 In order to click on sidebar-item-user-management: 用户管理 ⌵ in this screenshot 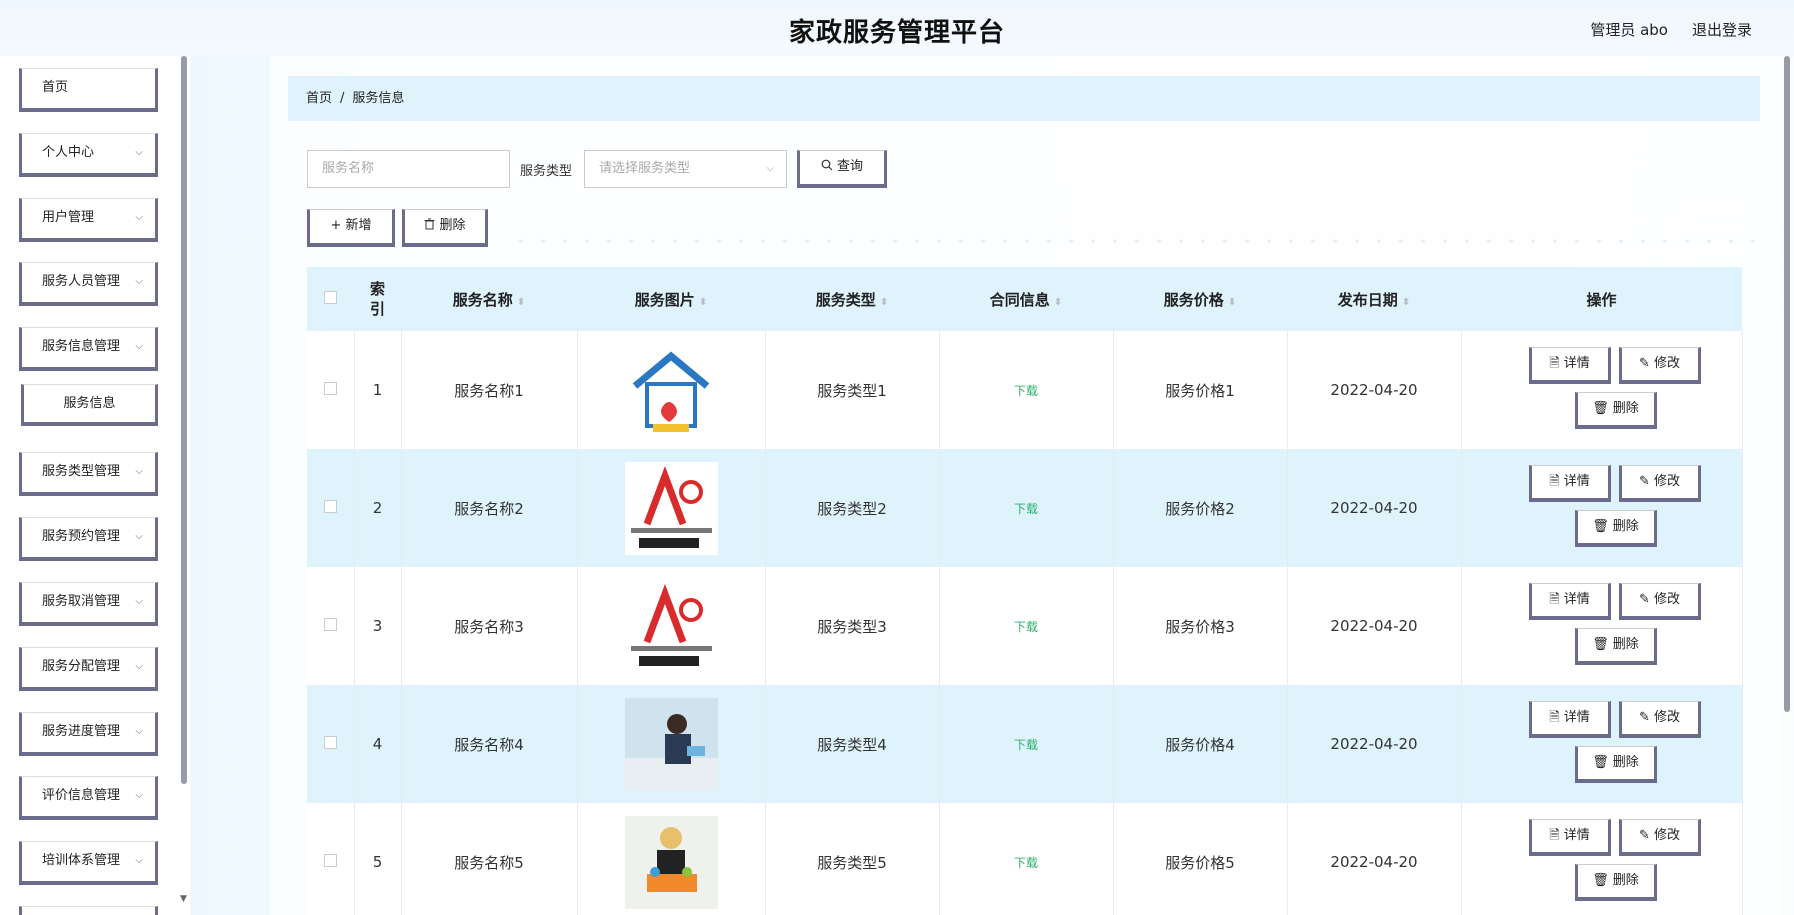, I will do `click(88, 220)`.